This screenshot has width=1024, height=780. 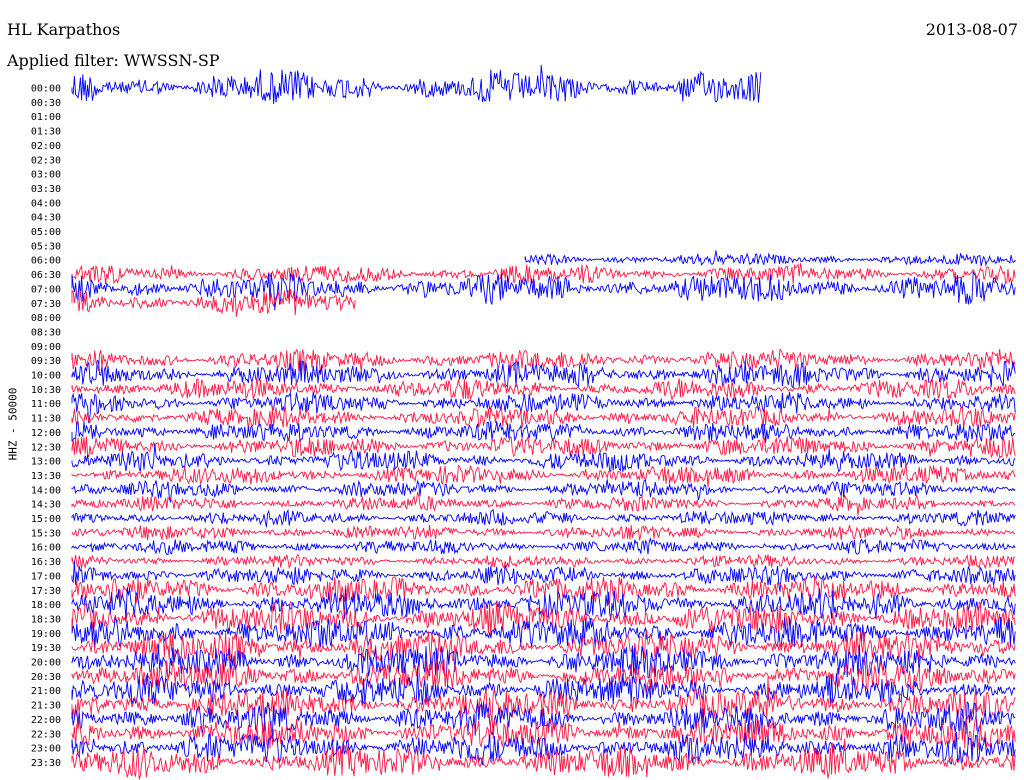 What do you see at coordinates (46, 175) in the screenshot?
I see `row-label-0300: 03:00` at bounding box center [46, 175].